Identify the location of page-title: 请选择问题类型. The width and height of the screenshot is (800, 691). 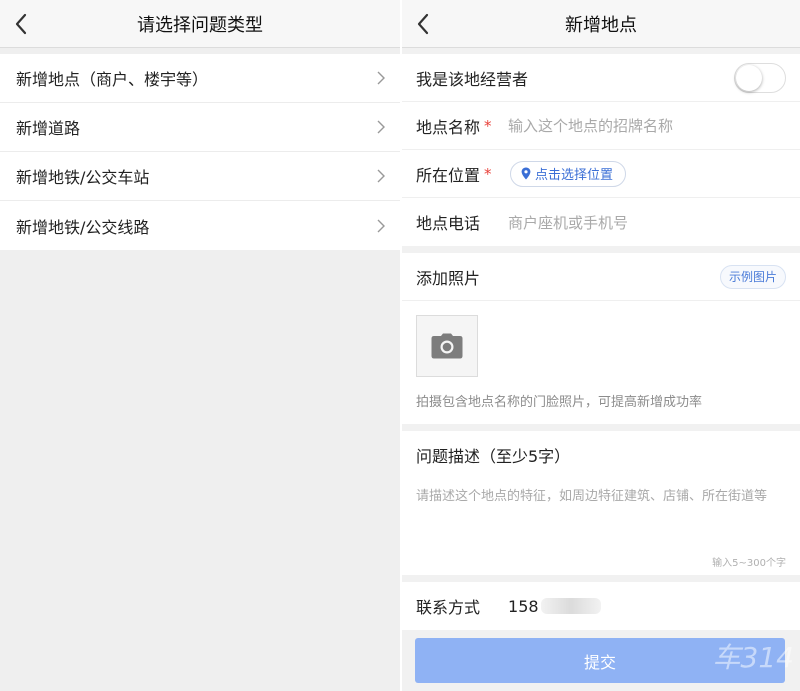
(200, 25).